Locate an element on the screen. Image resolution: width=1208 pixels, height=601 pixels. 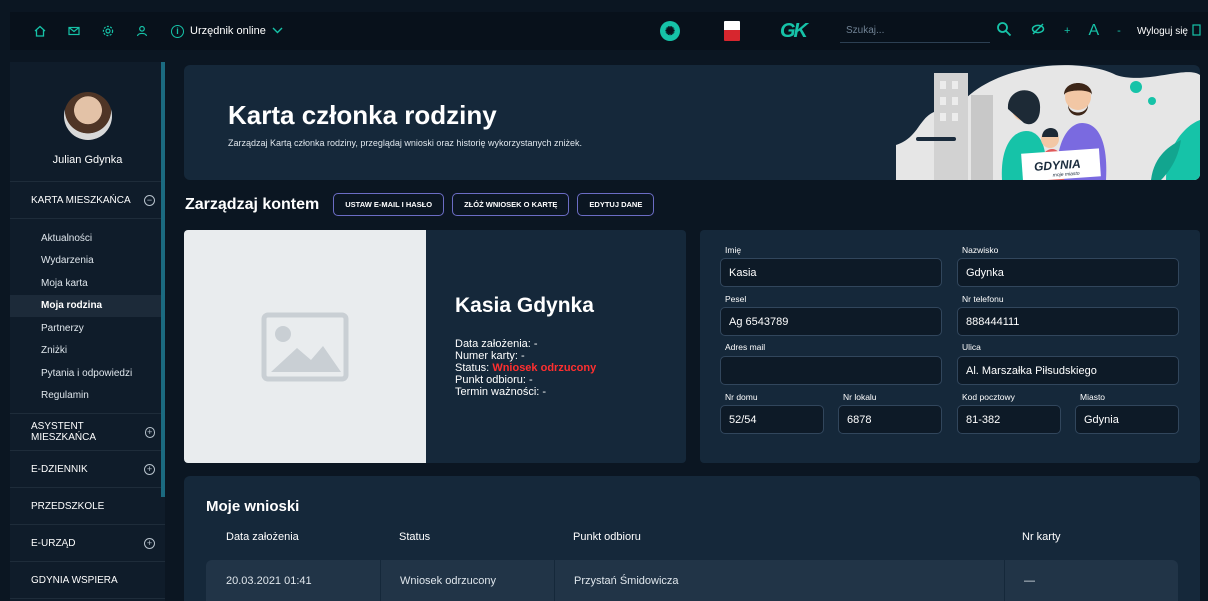
sidebar-item-aktualnosci: Aktualności is located at coordinates (87, 238).